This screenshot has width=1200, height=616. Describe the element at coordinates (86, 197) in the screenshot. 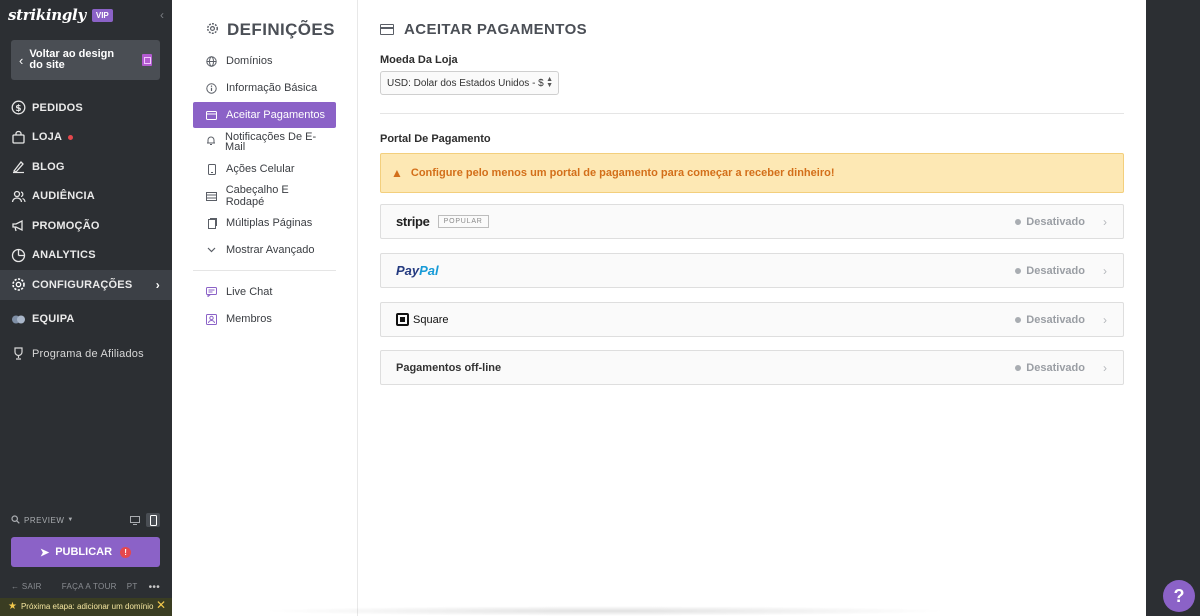

I see `sidebar-item-audiencia: AUDIÊNCIA` at that location.